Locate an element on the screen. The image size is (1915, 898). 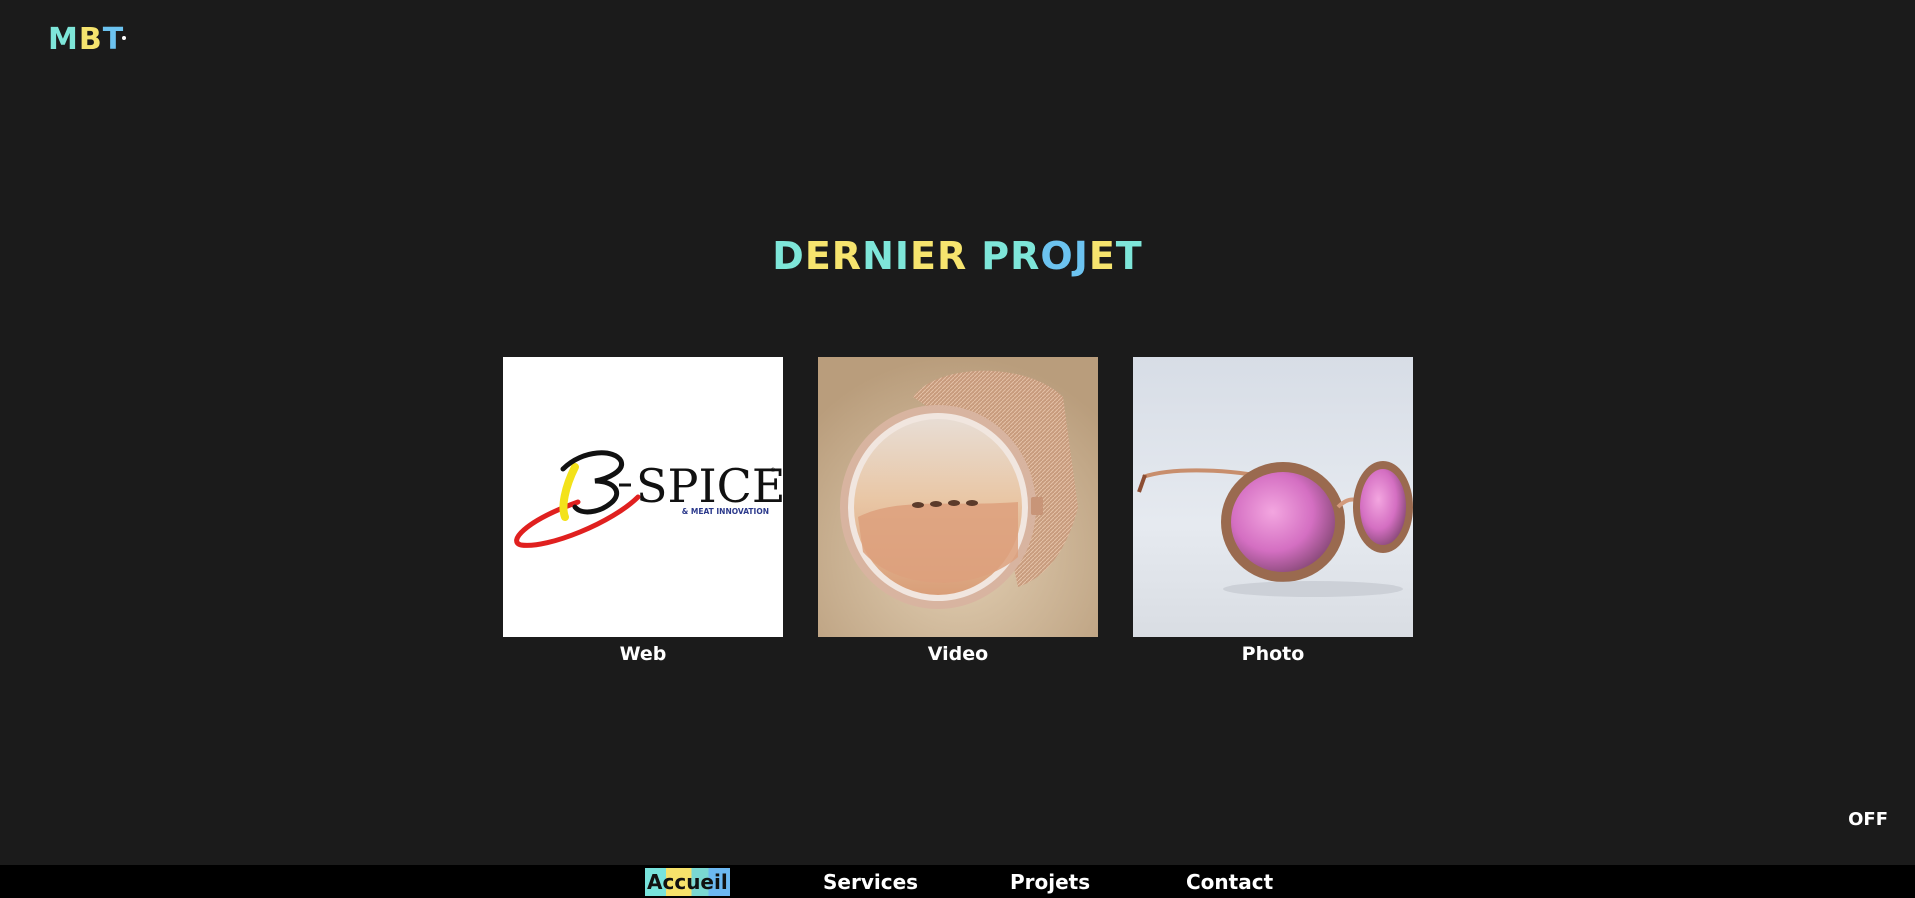
project-card-photo: Photo is located at coordinates (1273, 512).